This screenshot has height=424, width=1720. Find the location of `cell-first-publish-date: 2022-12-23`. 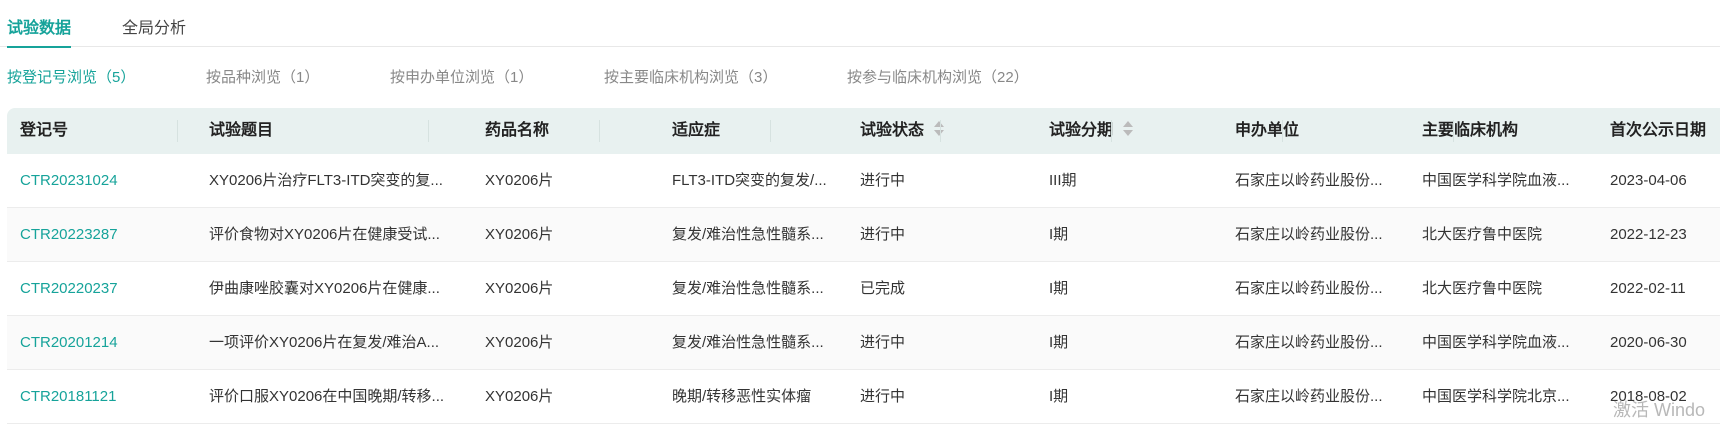

cell-first-publish-date: 2022-12-23 is located at coordinates (1648, 234).